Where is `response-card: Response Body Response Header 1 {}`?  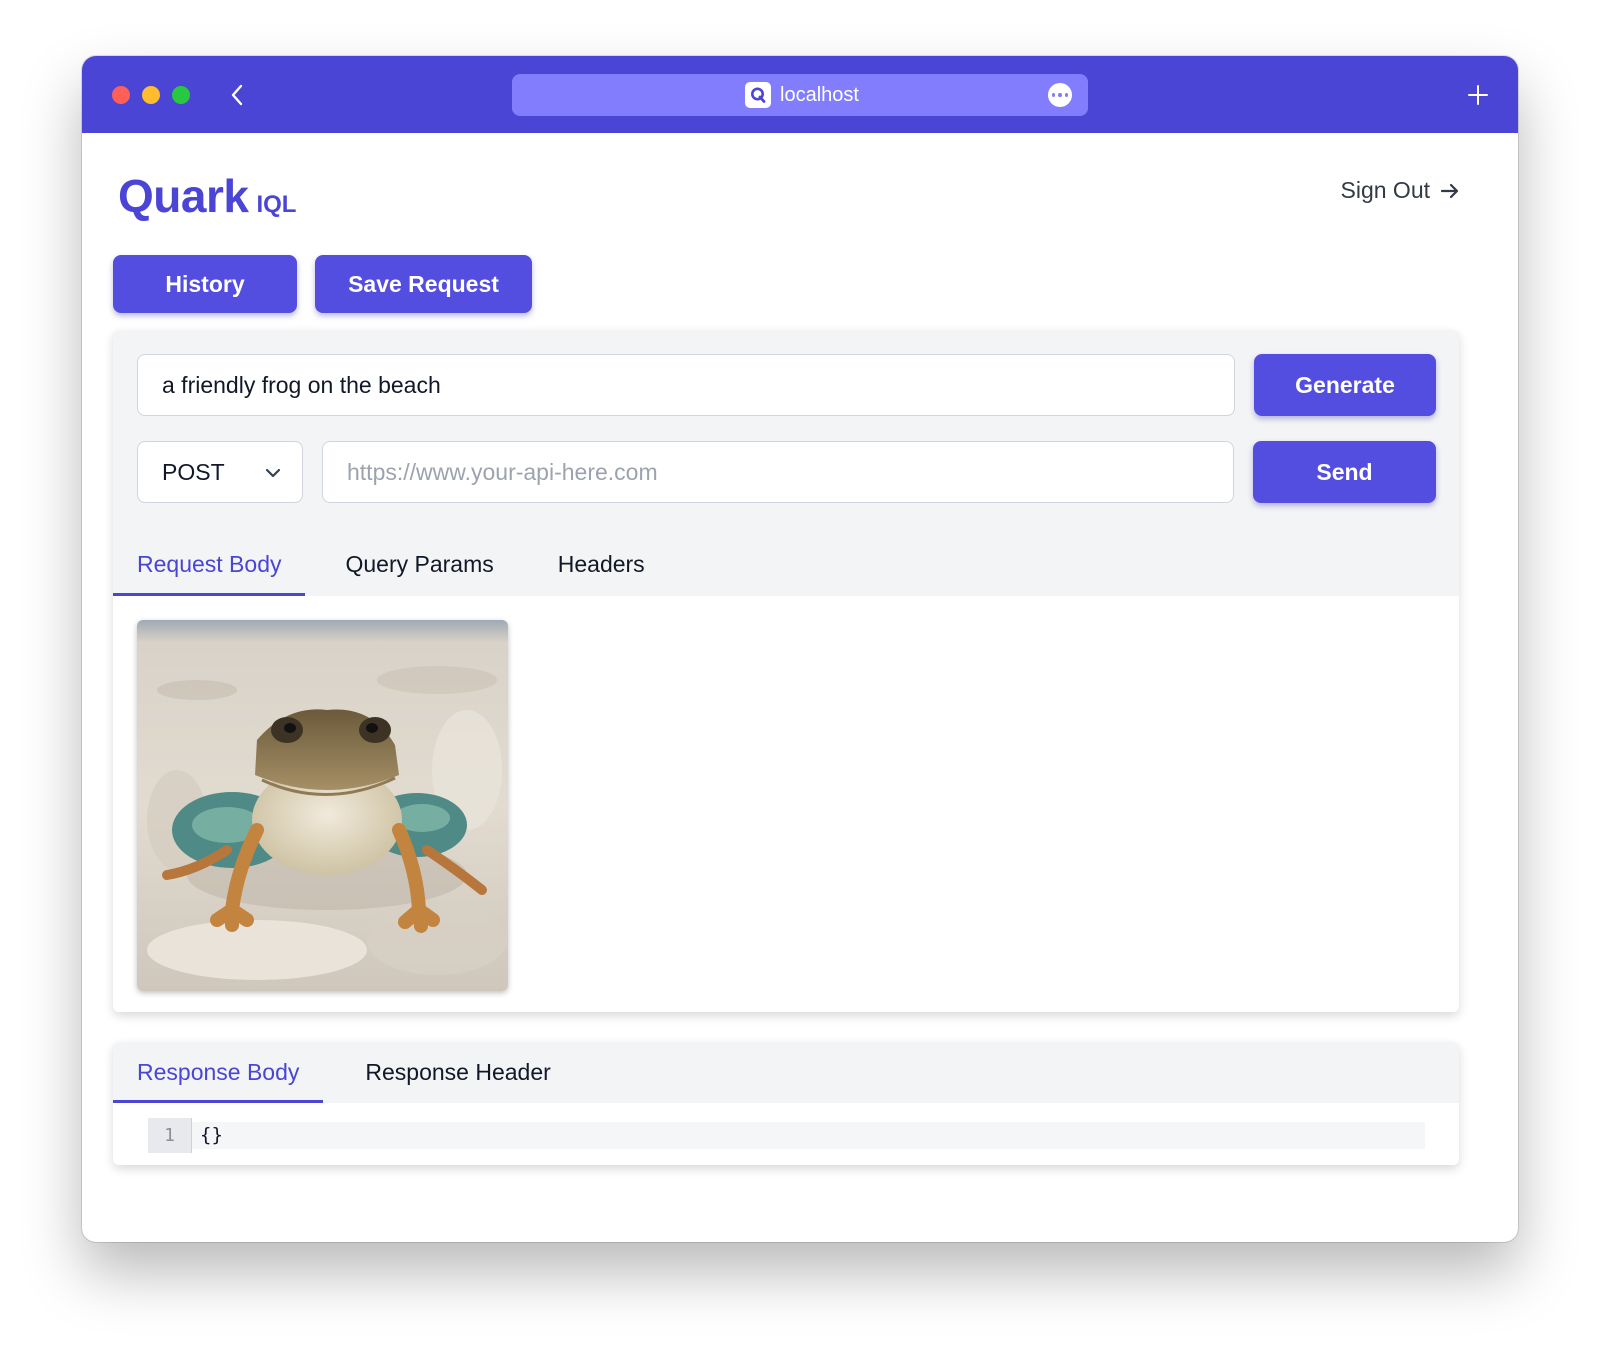 response-card: Response Body Response Header 1 {} is located at coordinates (786, 1103).